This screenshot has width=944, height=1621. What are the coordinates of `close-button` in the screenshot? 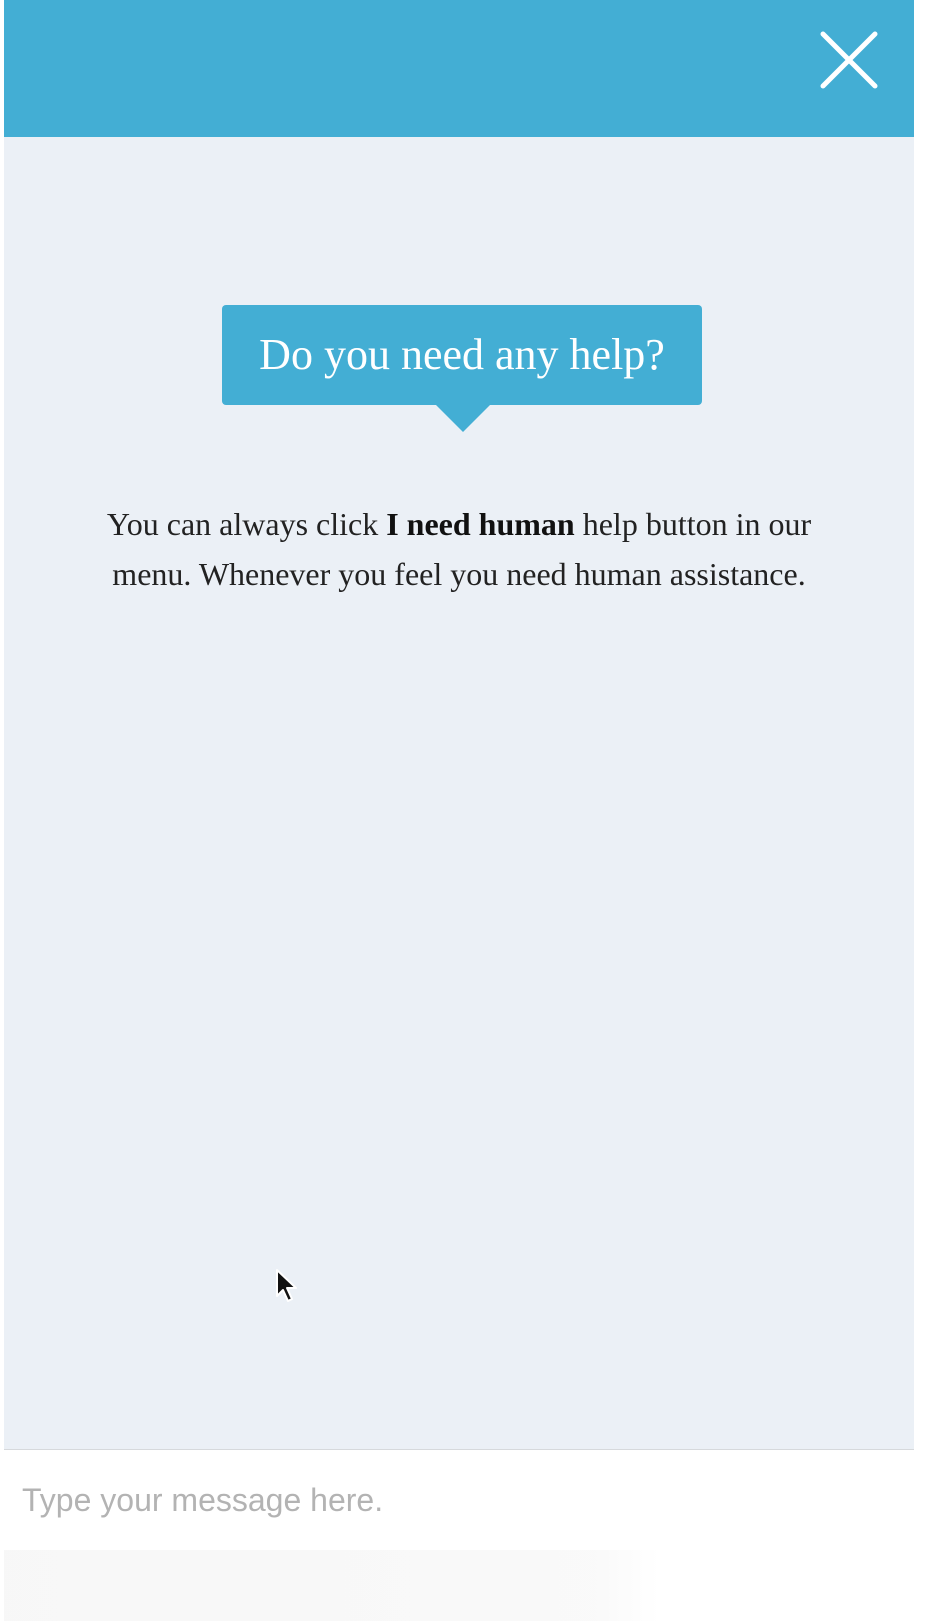 It's located at (849, 60).